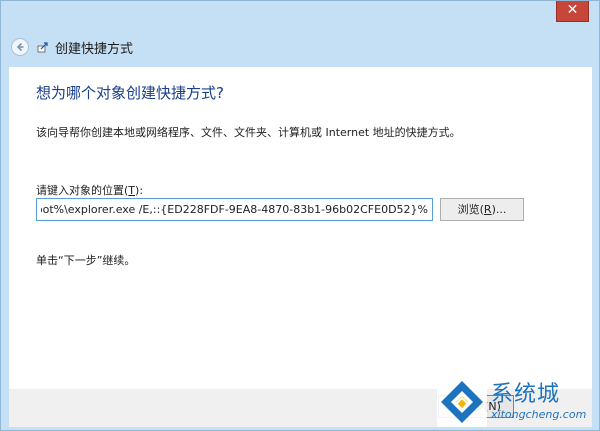 This screenshot has height=431, width=600. What do you see at coordinates (90, 190) in the screenshot?
I see `location-label: 请键入对象的位置(T):` at bounding box center [90, 190].